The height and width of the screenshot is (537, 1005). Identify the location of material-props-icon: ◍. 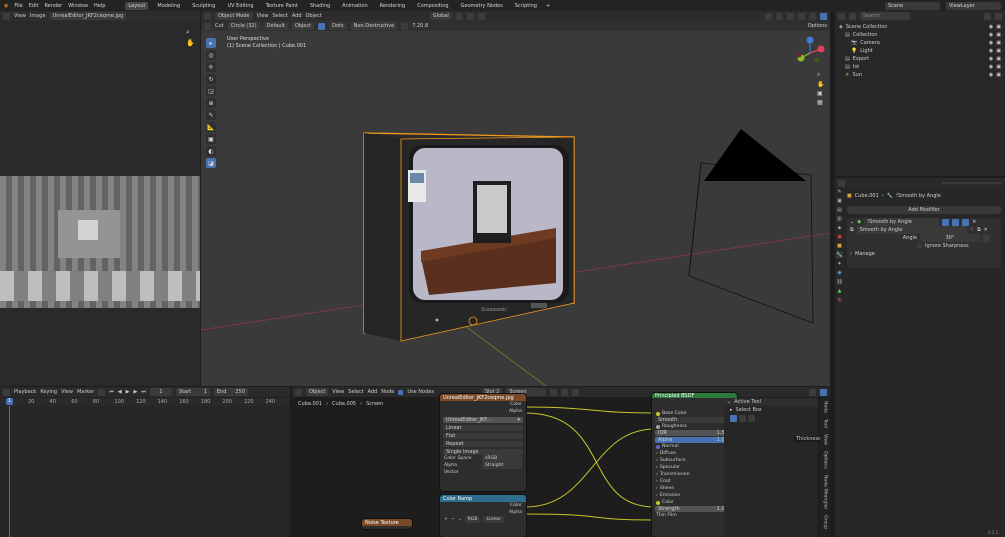
(839, 300).